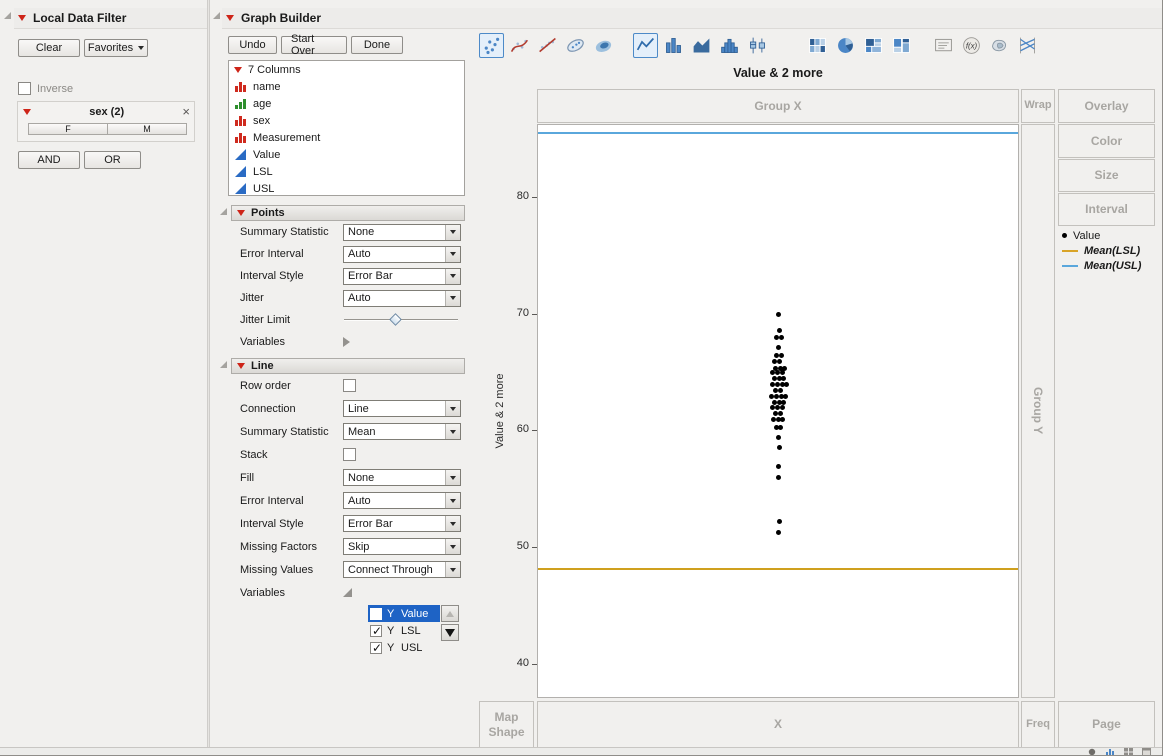 The image size is (1163, 756). Describe the element at coordinates (402, 298) in the screenshot. I see `jitter-select: Auto` at that location.